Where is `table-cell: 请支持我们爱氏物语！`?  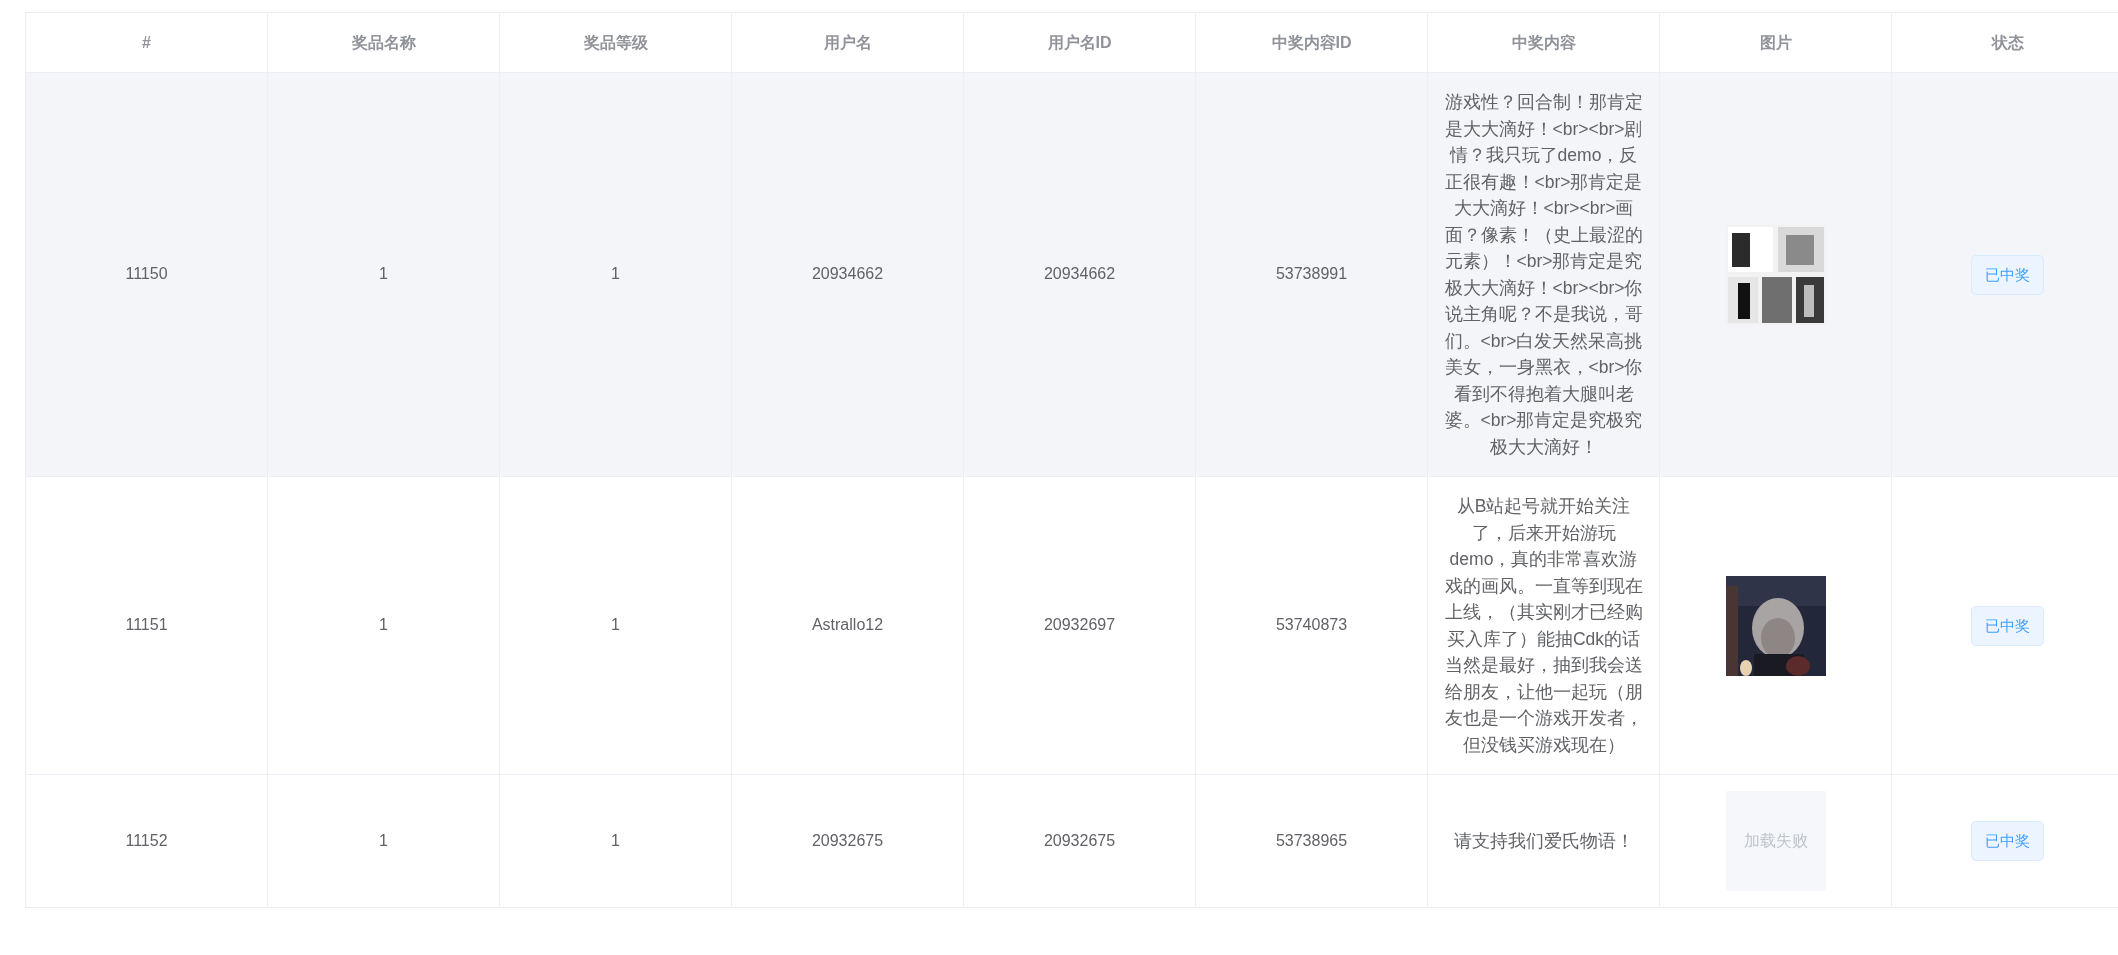 table-cell: 请支持我们爱氏物语！ is located at coordinates (1543, 840).